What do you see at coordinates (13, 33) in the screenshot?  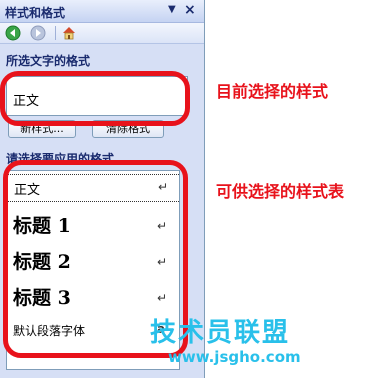 I see `back-arrow-icon` at bounding box center [13, 33].